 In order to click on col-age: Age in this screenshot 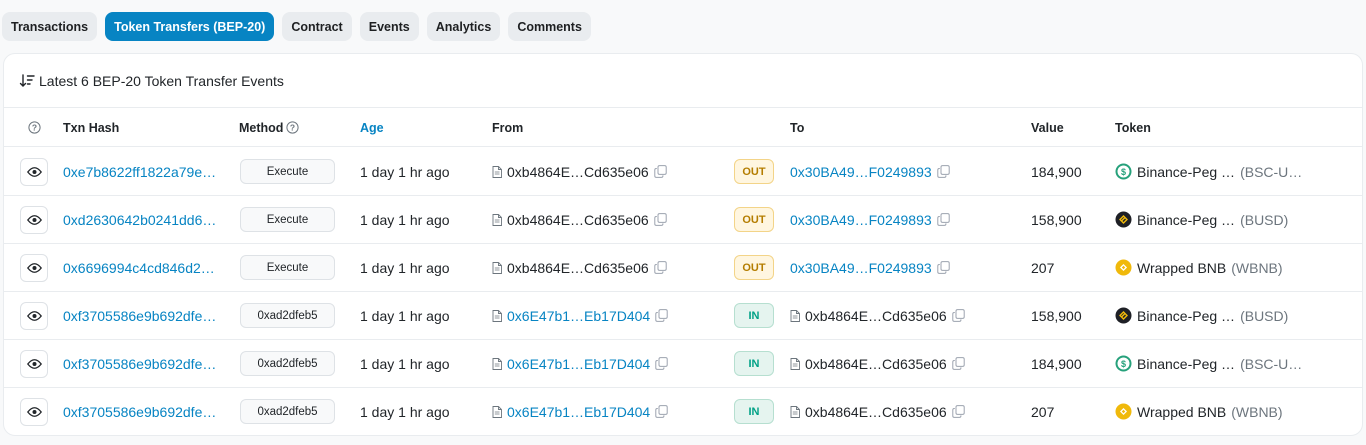, I will do `click(372, 127)`.